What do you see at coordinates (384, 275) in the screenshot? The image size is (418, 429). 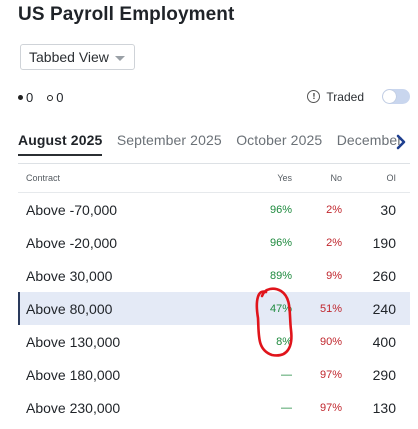 I see `open-interest: 260` at bounding box center [384, 275].